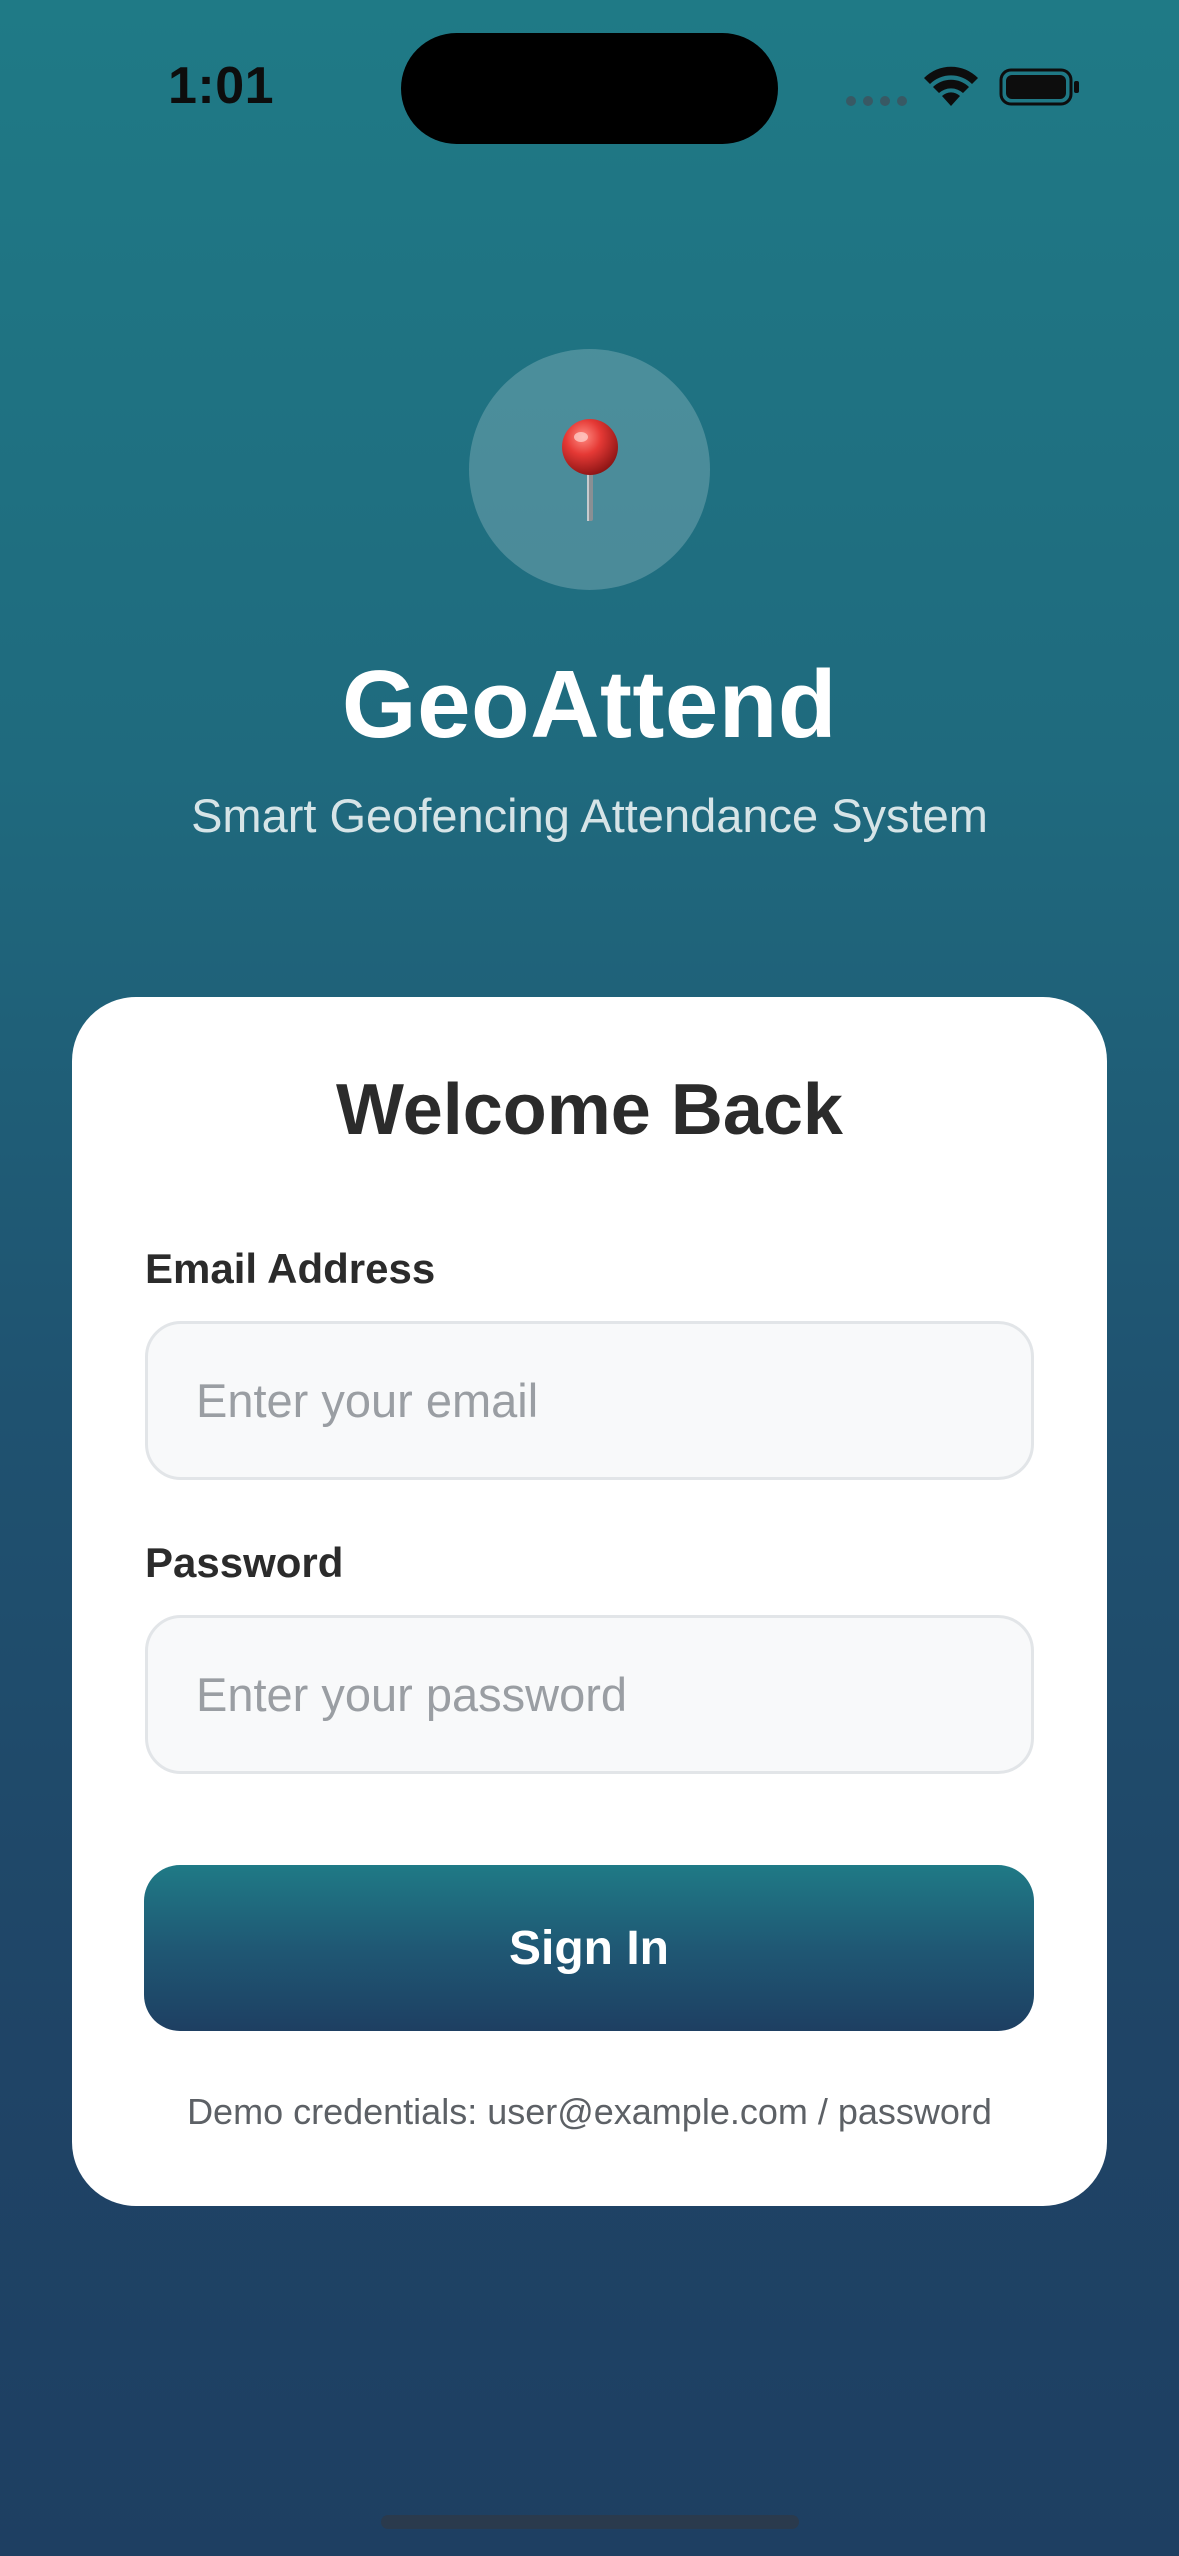  What do you see at coordinates (589, 704) in the screenshot?
I see `app-title: GeoAttend` at bounding box center [589, 704].